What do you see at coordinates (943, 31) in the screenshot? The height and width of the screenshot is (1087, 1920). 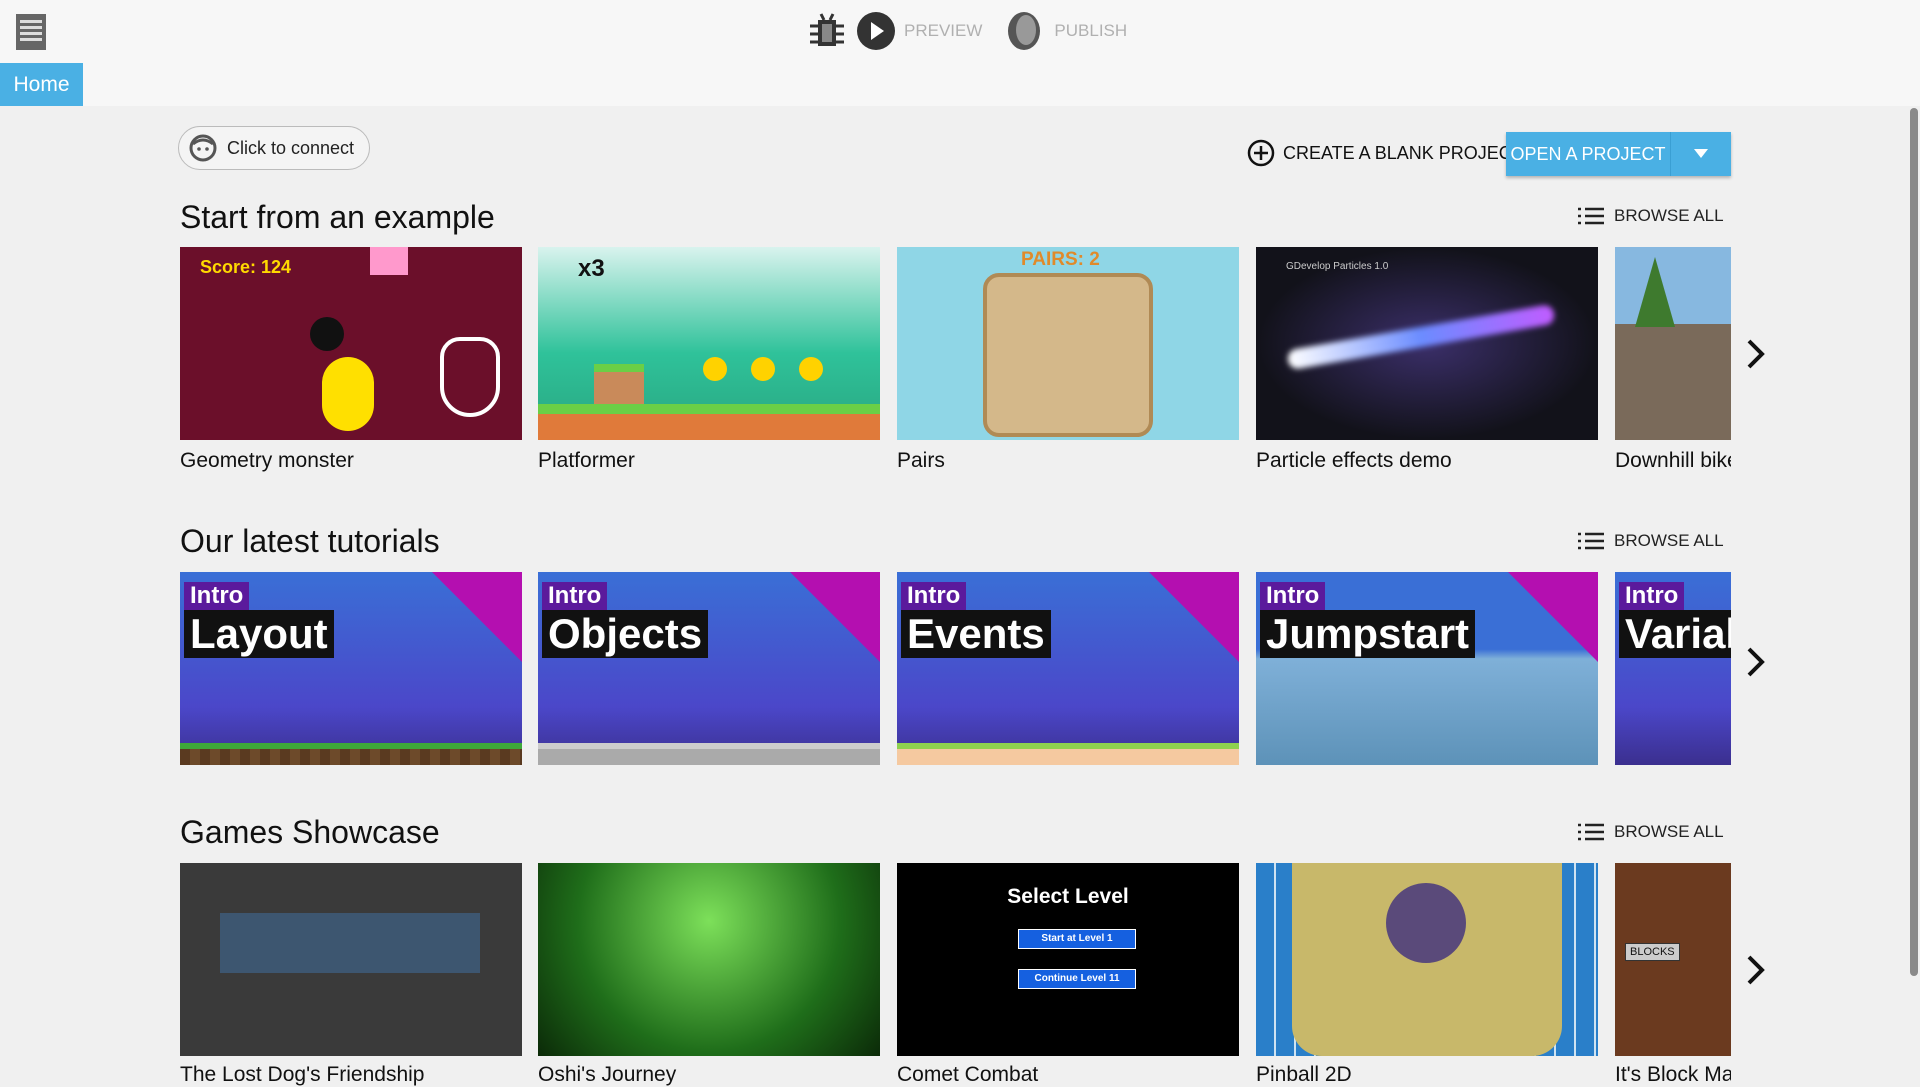 I see `preview-button: PREVIEW` at bounding box center [943, 31].